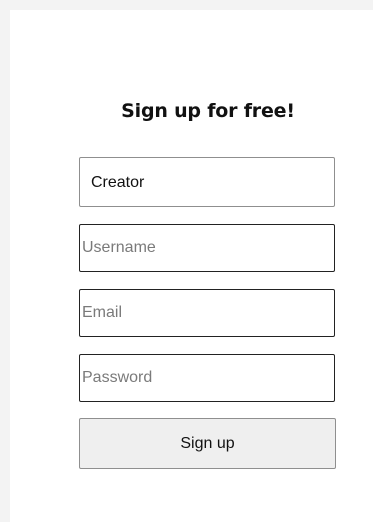 Image resolution: width=373 pixels, height=522 pixels. Describe the element at coordinates (207, 313) in the screenshot. I see `email-input` at that location.